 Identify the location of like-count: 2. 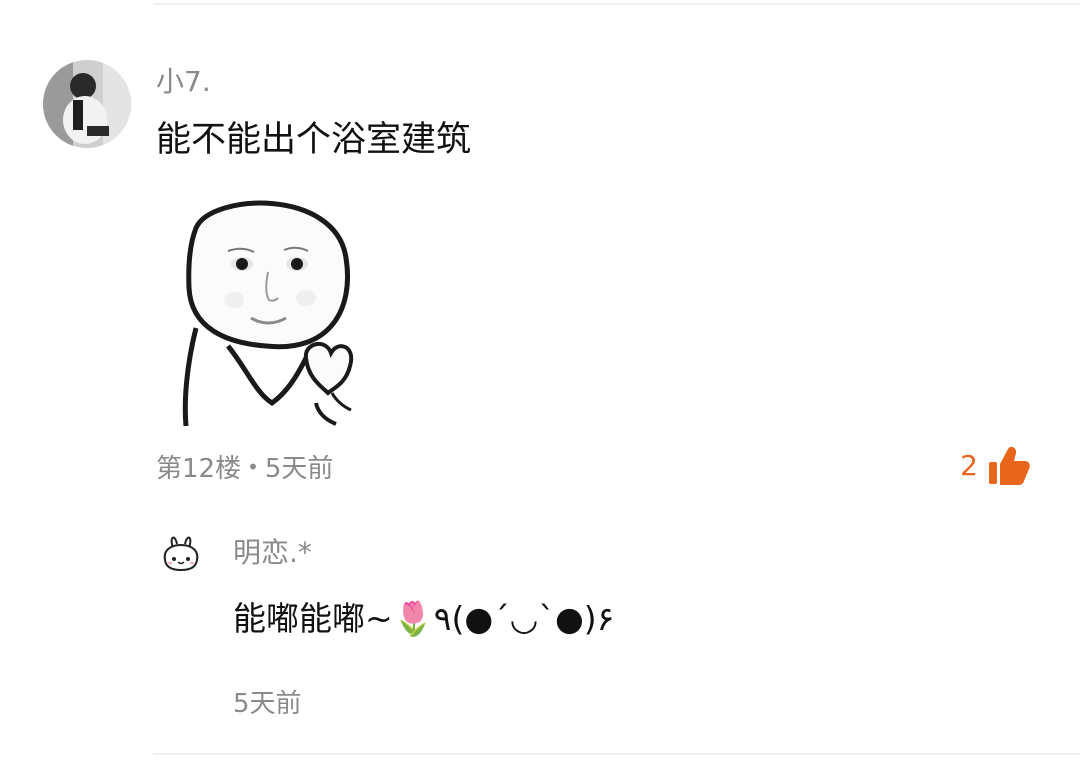
(969, 465).